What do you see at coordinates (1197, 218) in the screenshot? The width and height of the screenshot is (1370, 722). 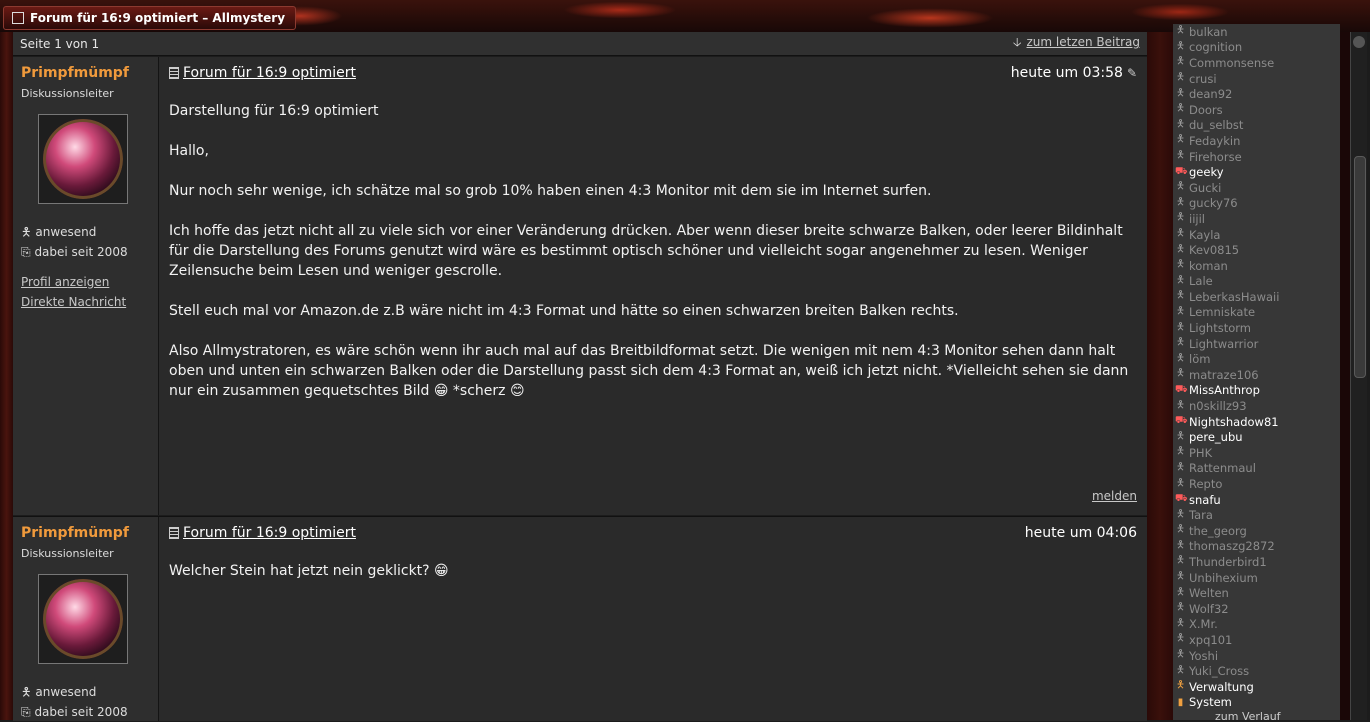 I see `member-name: iijil` at bounding box center [1197, 218].